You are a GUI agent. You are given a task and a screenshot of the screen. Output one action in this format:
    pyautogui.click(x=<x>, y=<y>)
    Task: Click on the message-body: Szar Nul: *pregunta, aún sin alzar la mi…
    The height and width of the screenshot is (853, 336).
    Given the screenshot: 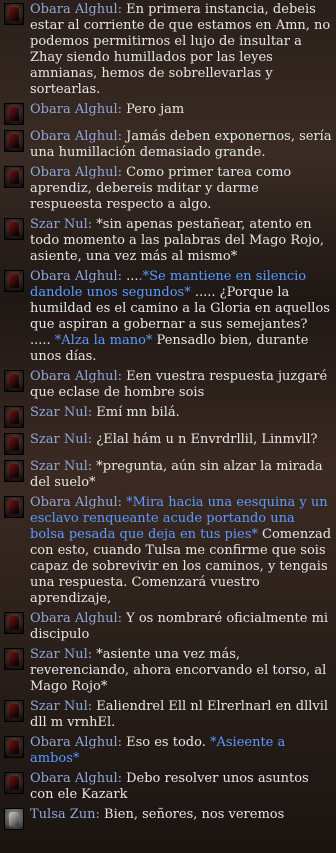 What is the action you would take?
    pyautogui.click(x=181, y=475)
    